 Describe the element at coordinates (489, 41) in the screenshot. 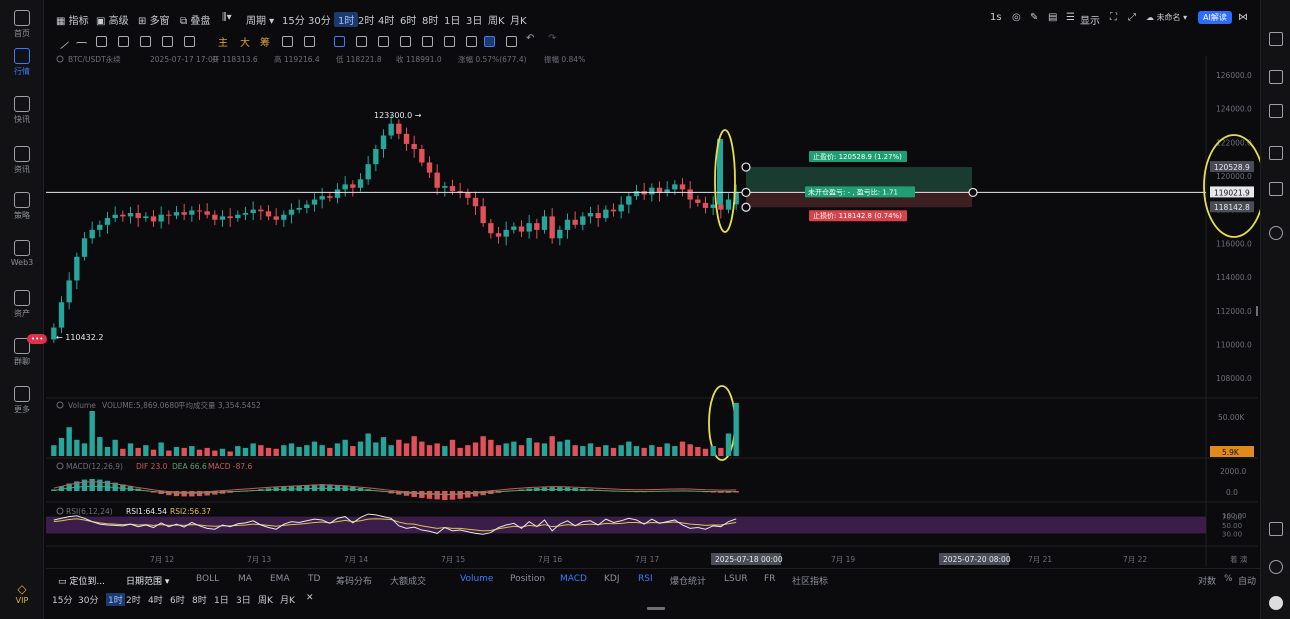

I see `filter-icon` at that location.